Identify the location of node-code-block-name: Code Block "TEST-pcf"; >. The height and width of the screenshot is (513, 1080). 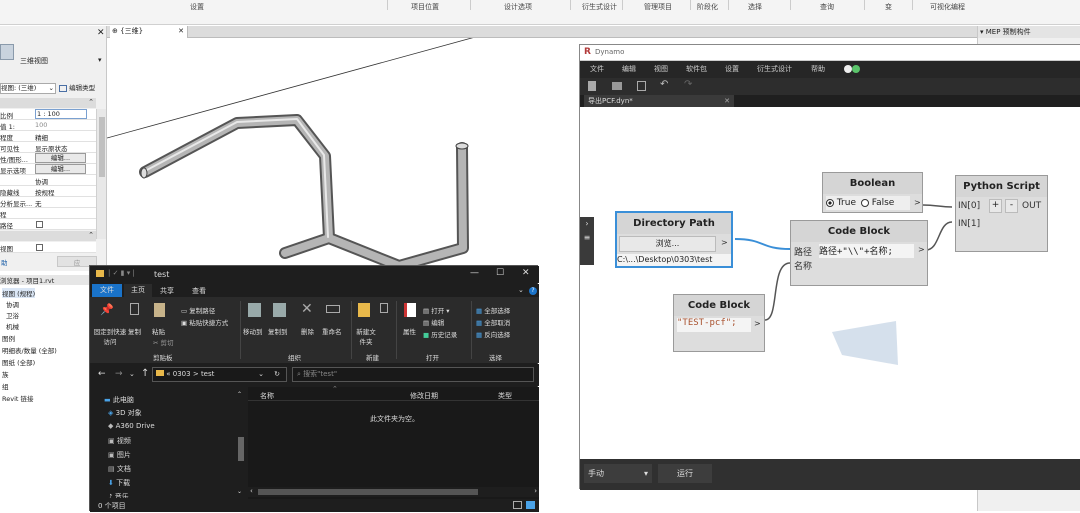
(719, 323).